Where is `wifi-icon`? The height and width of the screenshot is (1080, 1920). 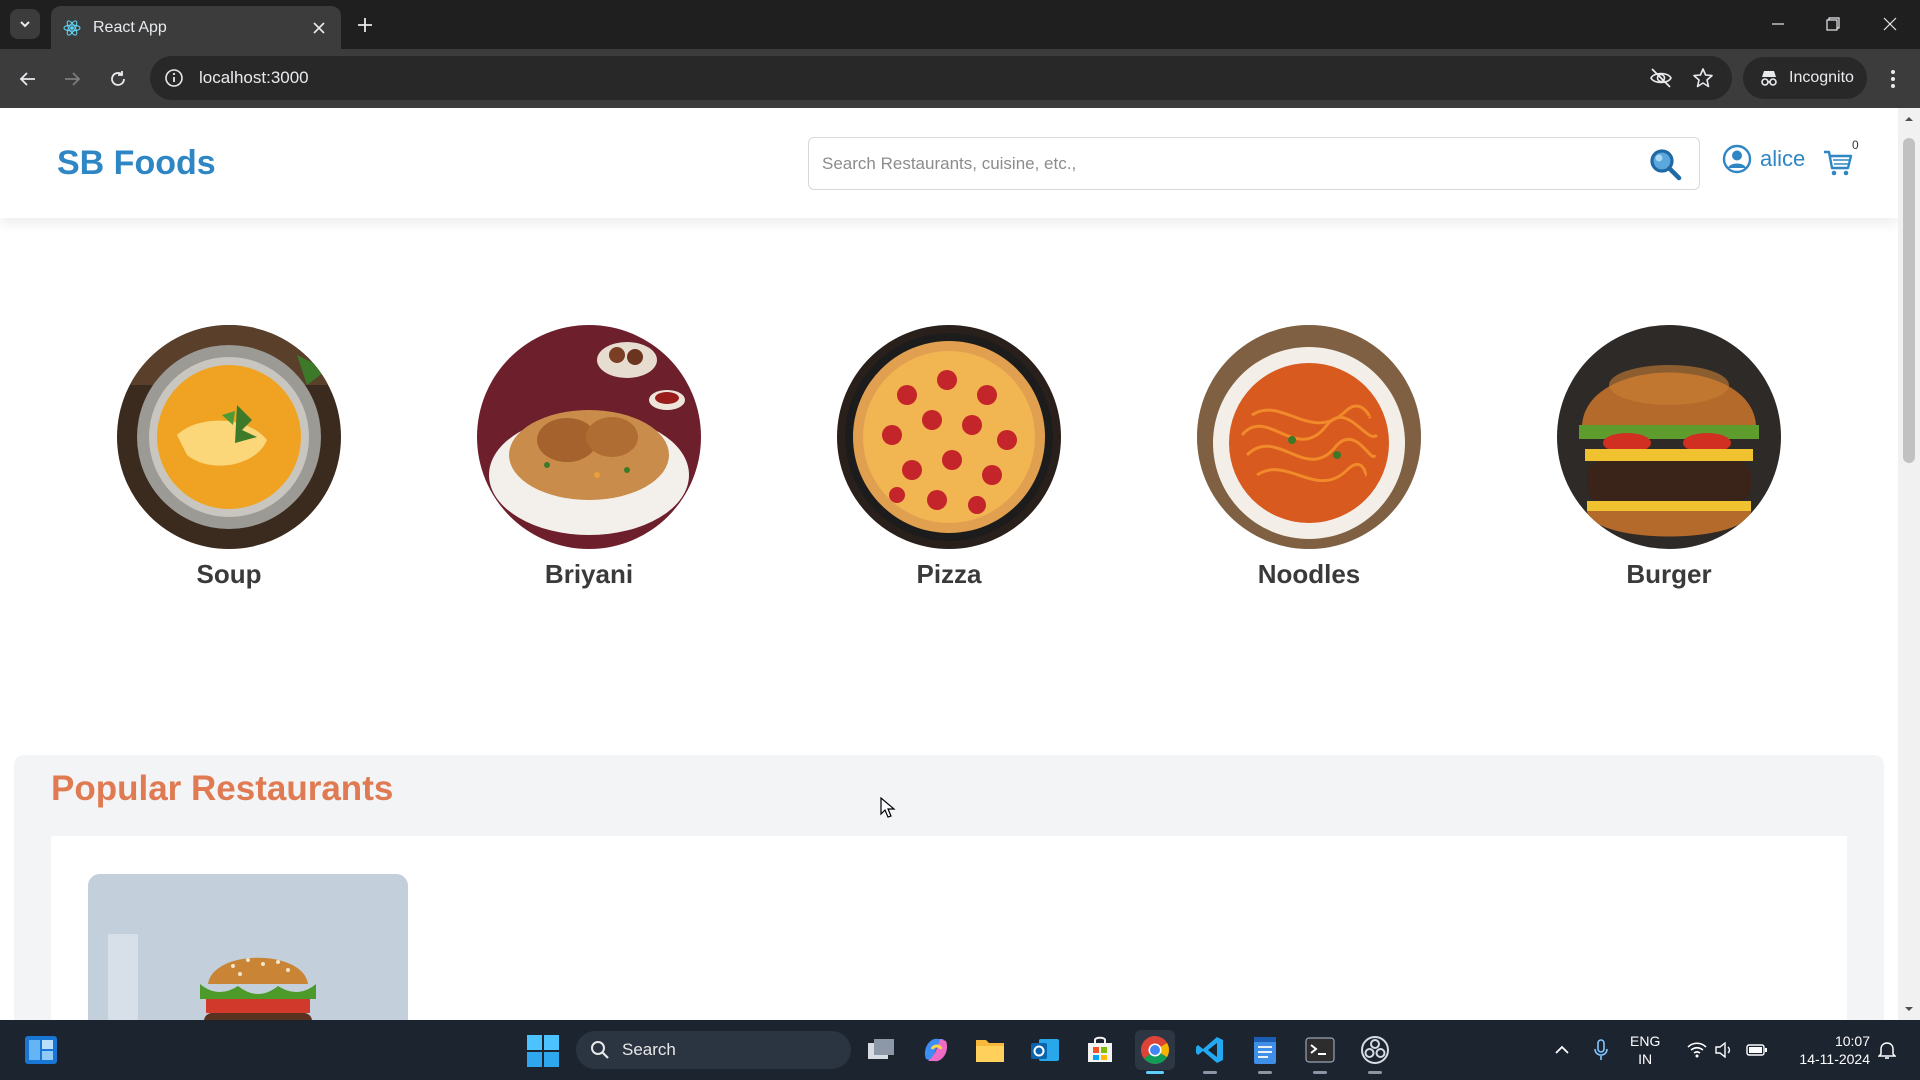 wifi-icon is located at coordinates (1697, 1050).